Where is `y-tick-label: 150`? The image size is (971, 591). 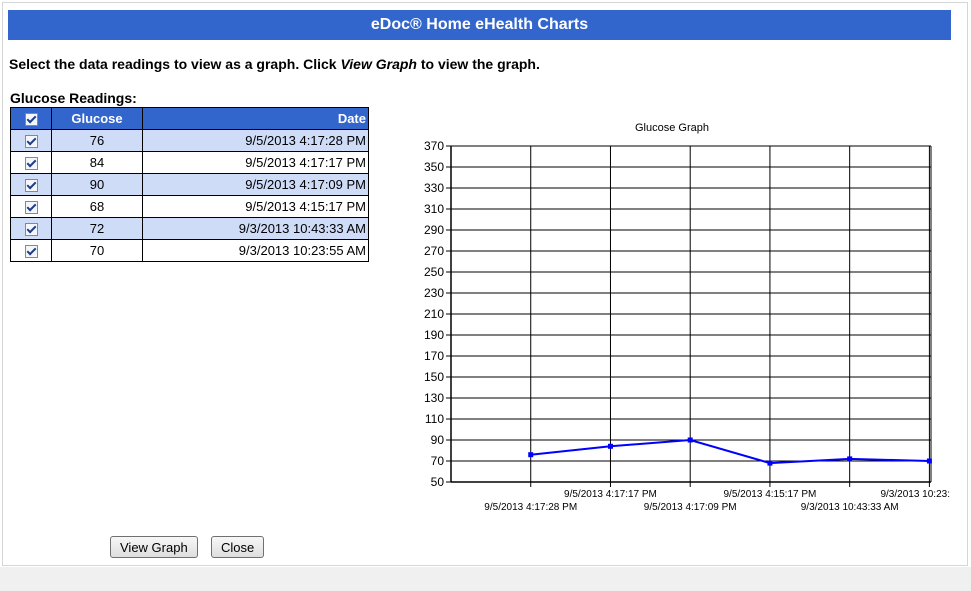
y-tick-label: 150 is located at coordinates (434, 377).